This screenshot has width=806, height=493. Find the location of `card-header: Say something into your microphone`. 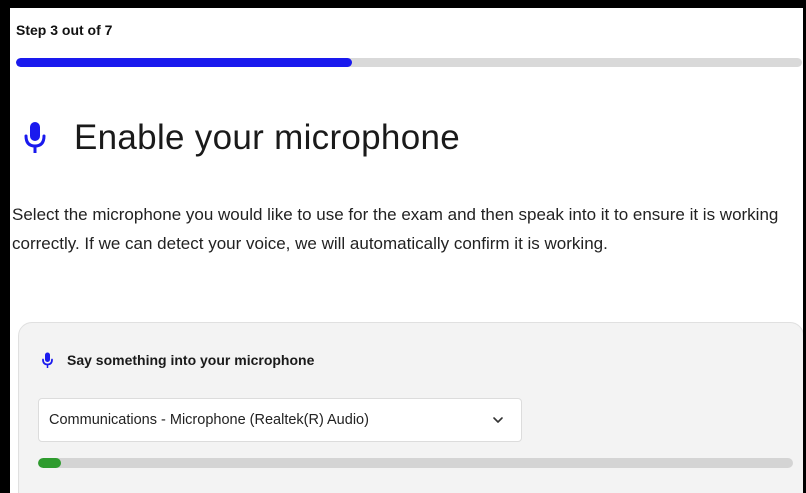

card-header: Say something into your microphone is located at coordinates (177, 360).